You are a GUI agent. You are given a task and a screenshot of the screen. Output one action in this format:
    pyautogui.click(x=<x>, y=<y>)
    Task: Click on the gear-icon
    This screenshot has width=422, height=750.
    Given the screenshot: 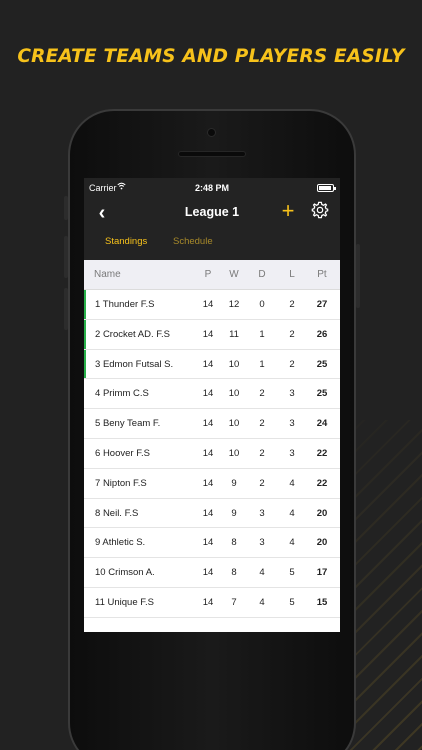 What is the action you would take?
    pyautogui.click(x=320, y=210)
    